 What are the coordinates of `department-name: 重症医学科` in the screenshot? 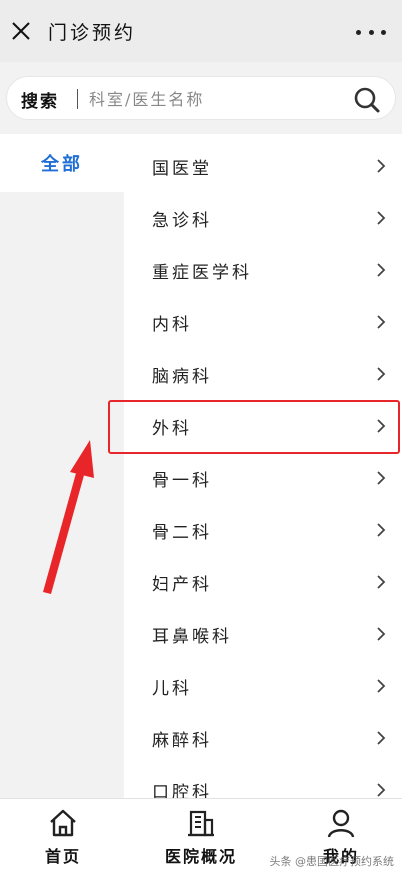 It's located at (202, 273).